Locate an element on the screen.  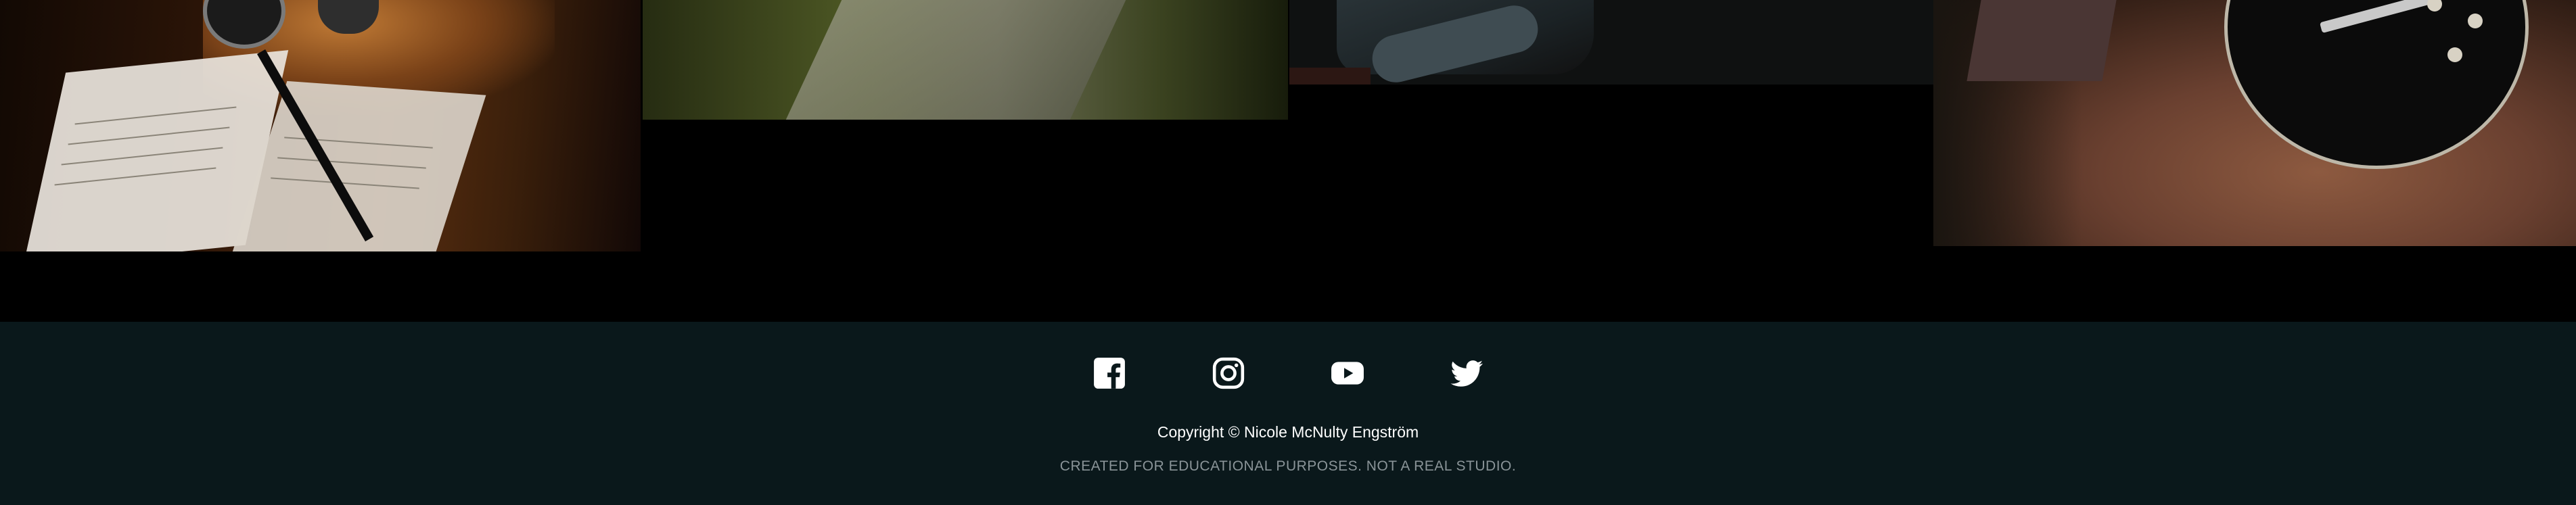
gallery-image-forest-path is located at coordinates (965, 60).